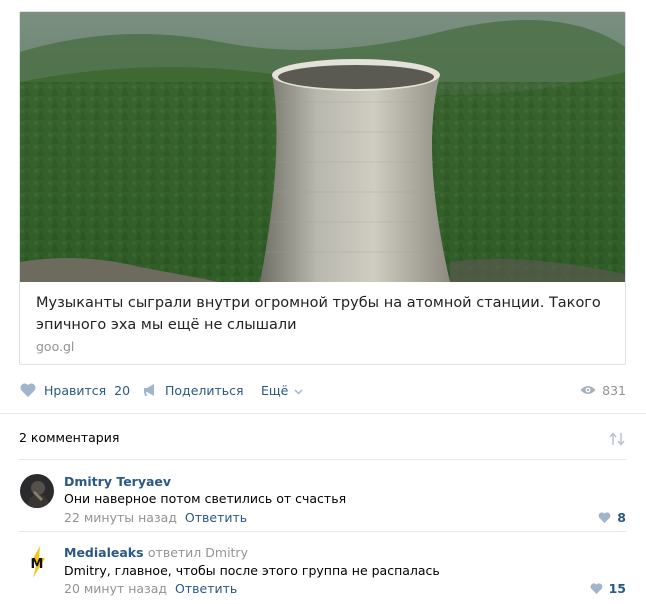 The height and width of the screenshot is (604, 646). I want to click on like-label: Нравится, so click(75, 390).